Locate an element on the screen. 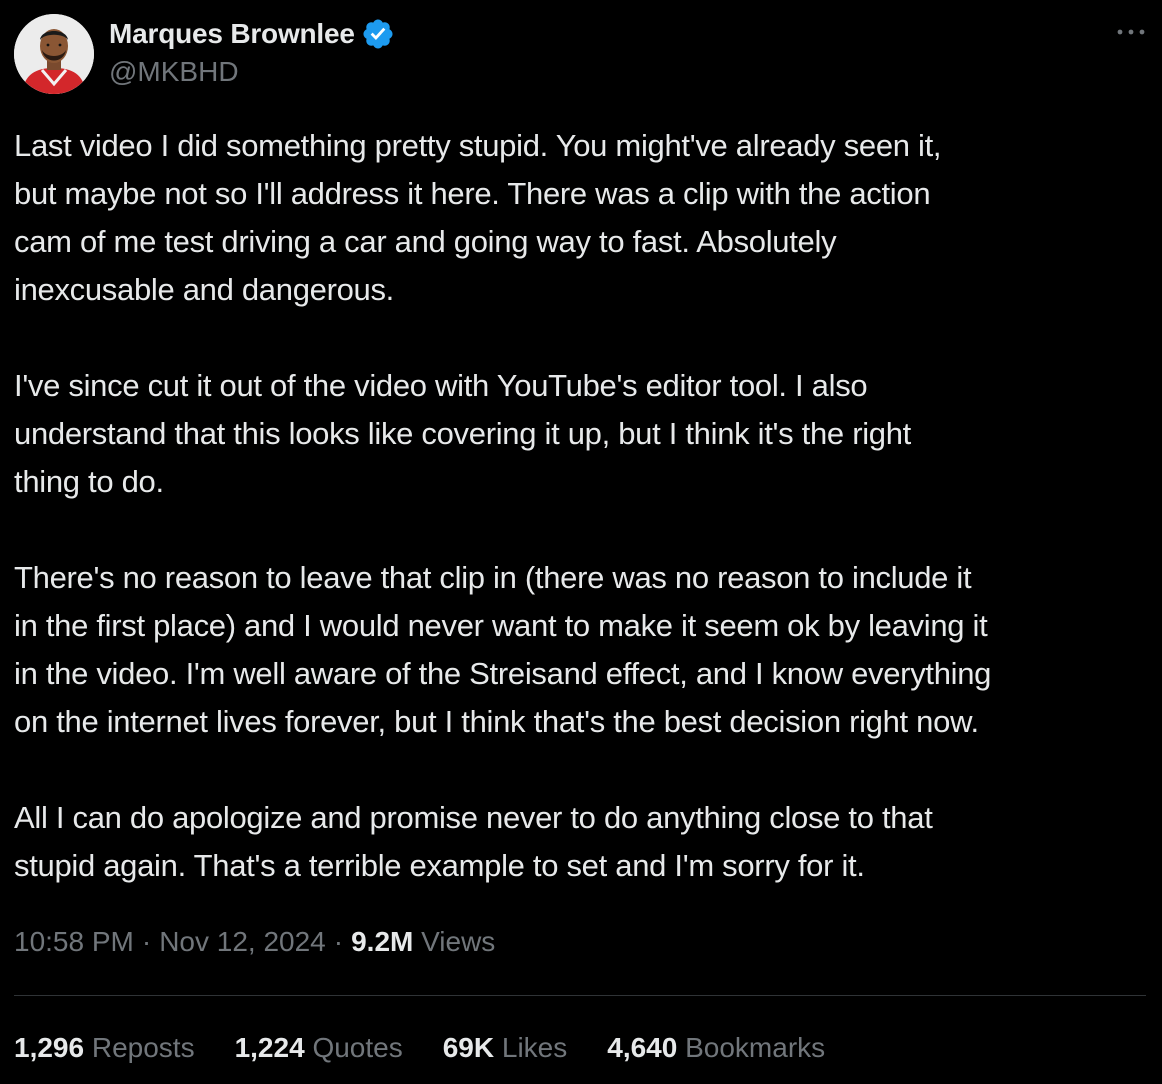 The height and width of the screenshot is (1084, 1162). stat-label: Quotes is located at coordinates (357, 1047).